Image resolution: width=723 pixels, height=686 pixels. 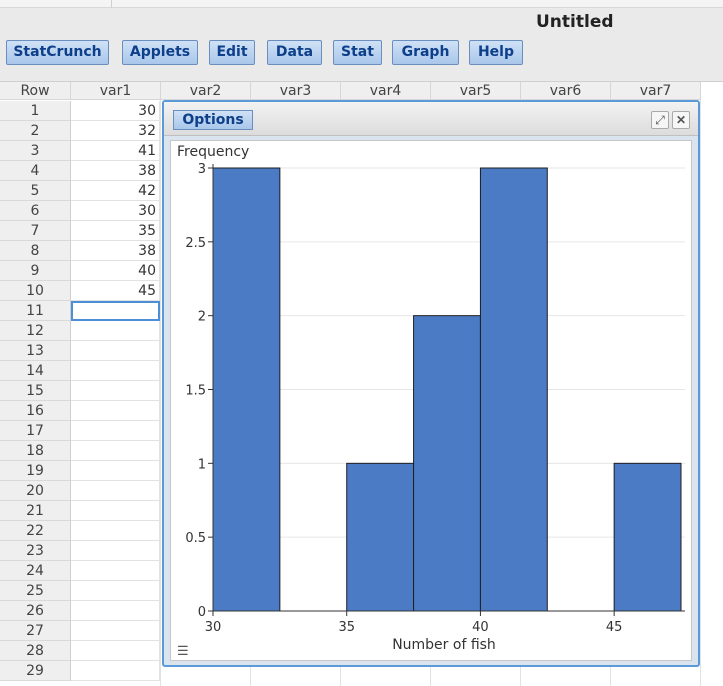 What do you see at coordinates (681, 120) in the screenshot?
I see `close-icon: ✕` at bounding box center [681, 120].